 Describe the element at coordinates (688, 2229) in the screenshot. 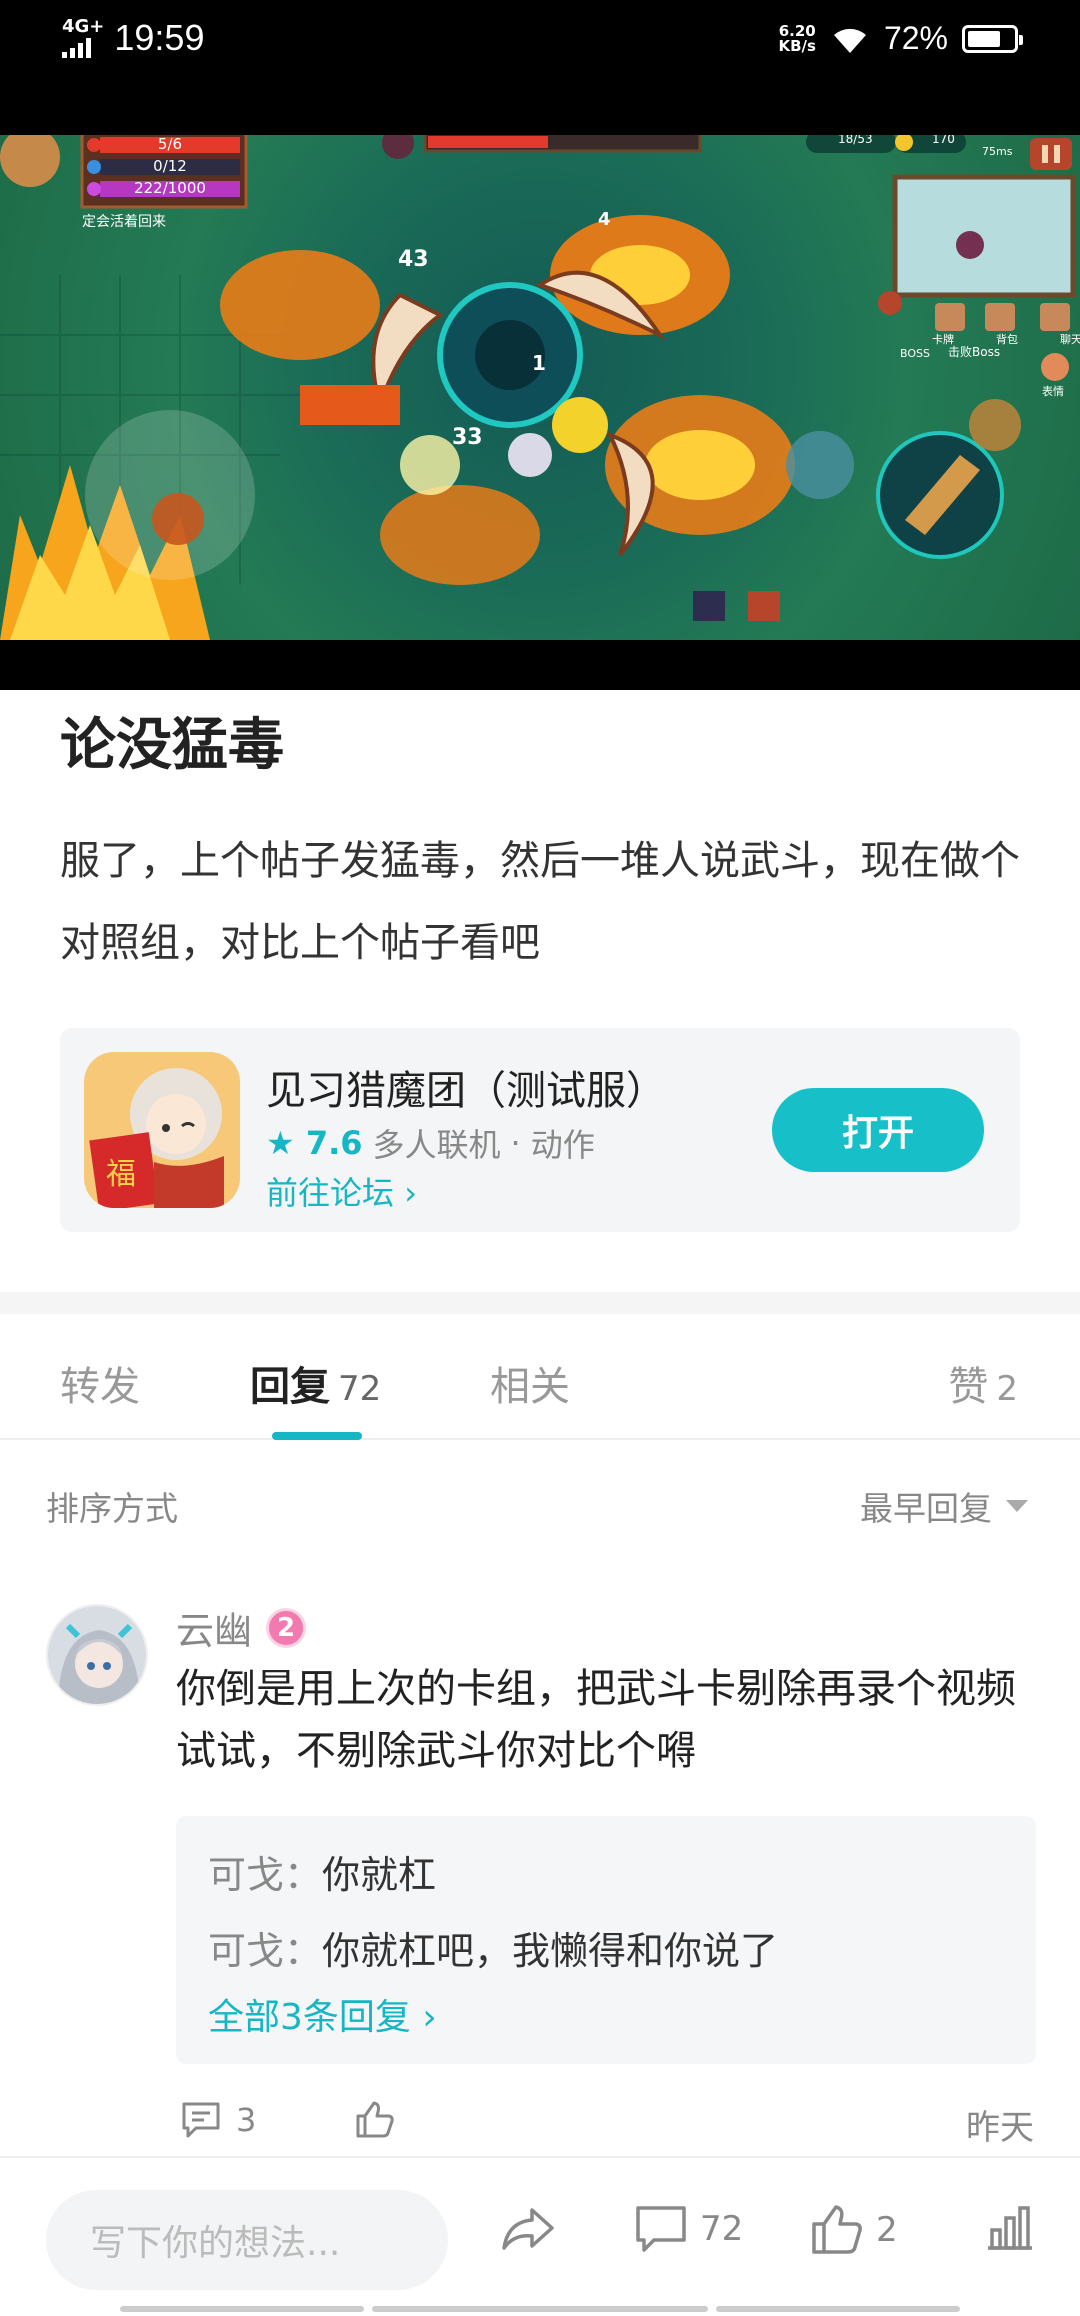

I see `comments-button: 72` at that location.